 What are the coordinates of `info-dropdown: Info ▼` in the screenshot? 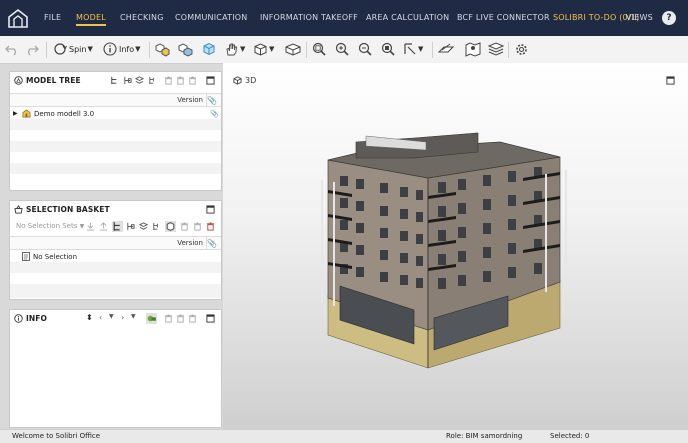 It's located at (122, 49).